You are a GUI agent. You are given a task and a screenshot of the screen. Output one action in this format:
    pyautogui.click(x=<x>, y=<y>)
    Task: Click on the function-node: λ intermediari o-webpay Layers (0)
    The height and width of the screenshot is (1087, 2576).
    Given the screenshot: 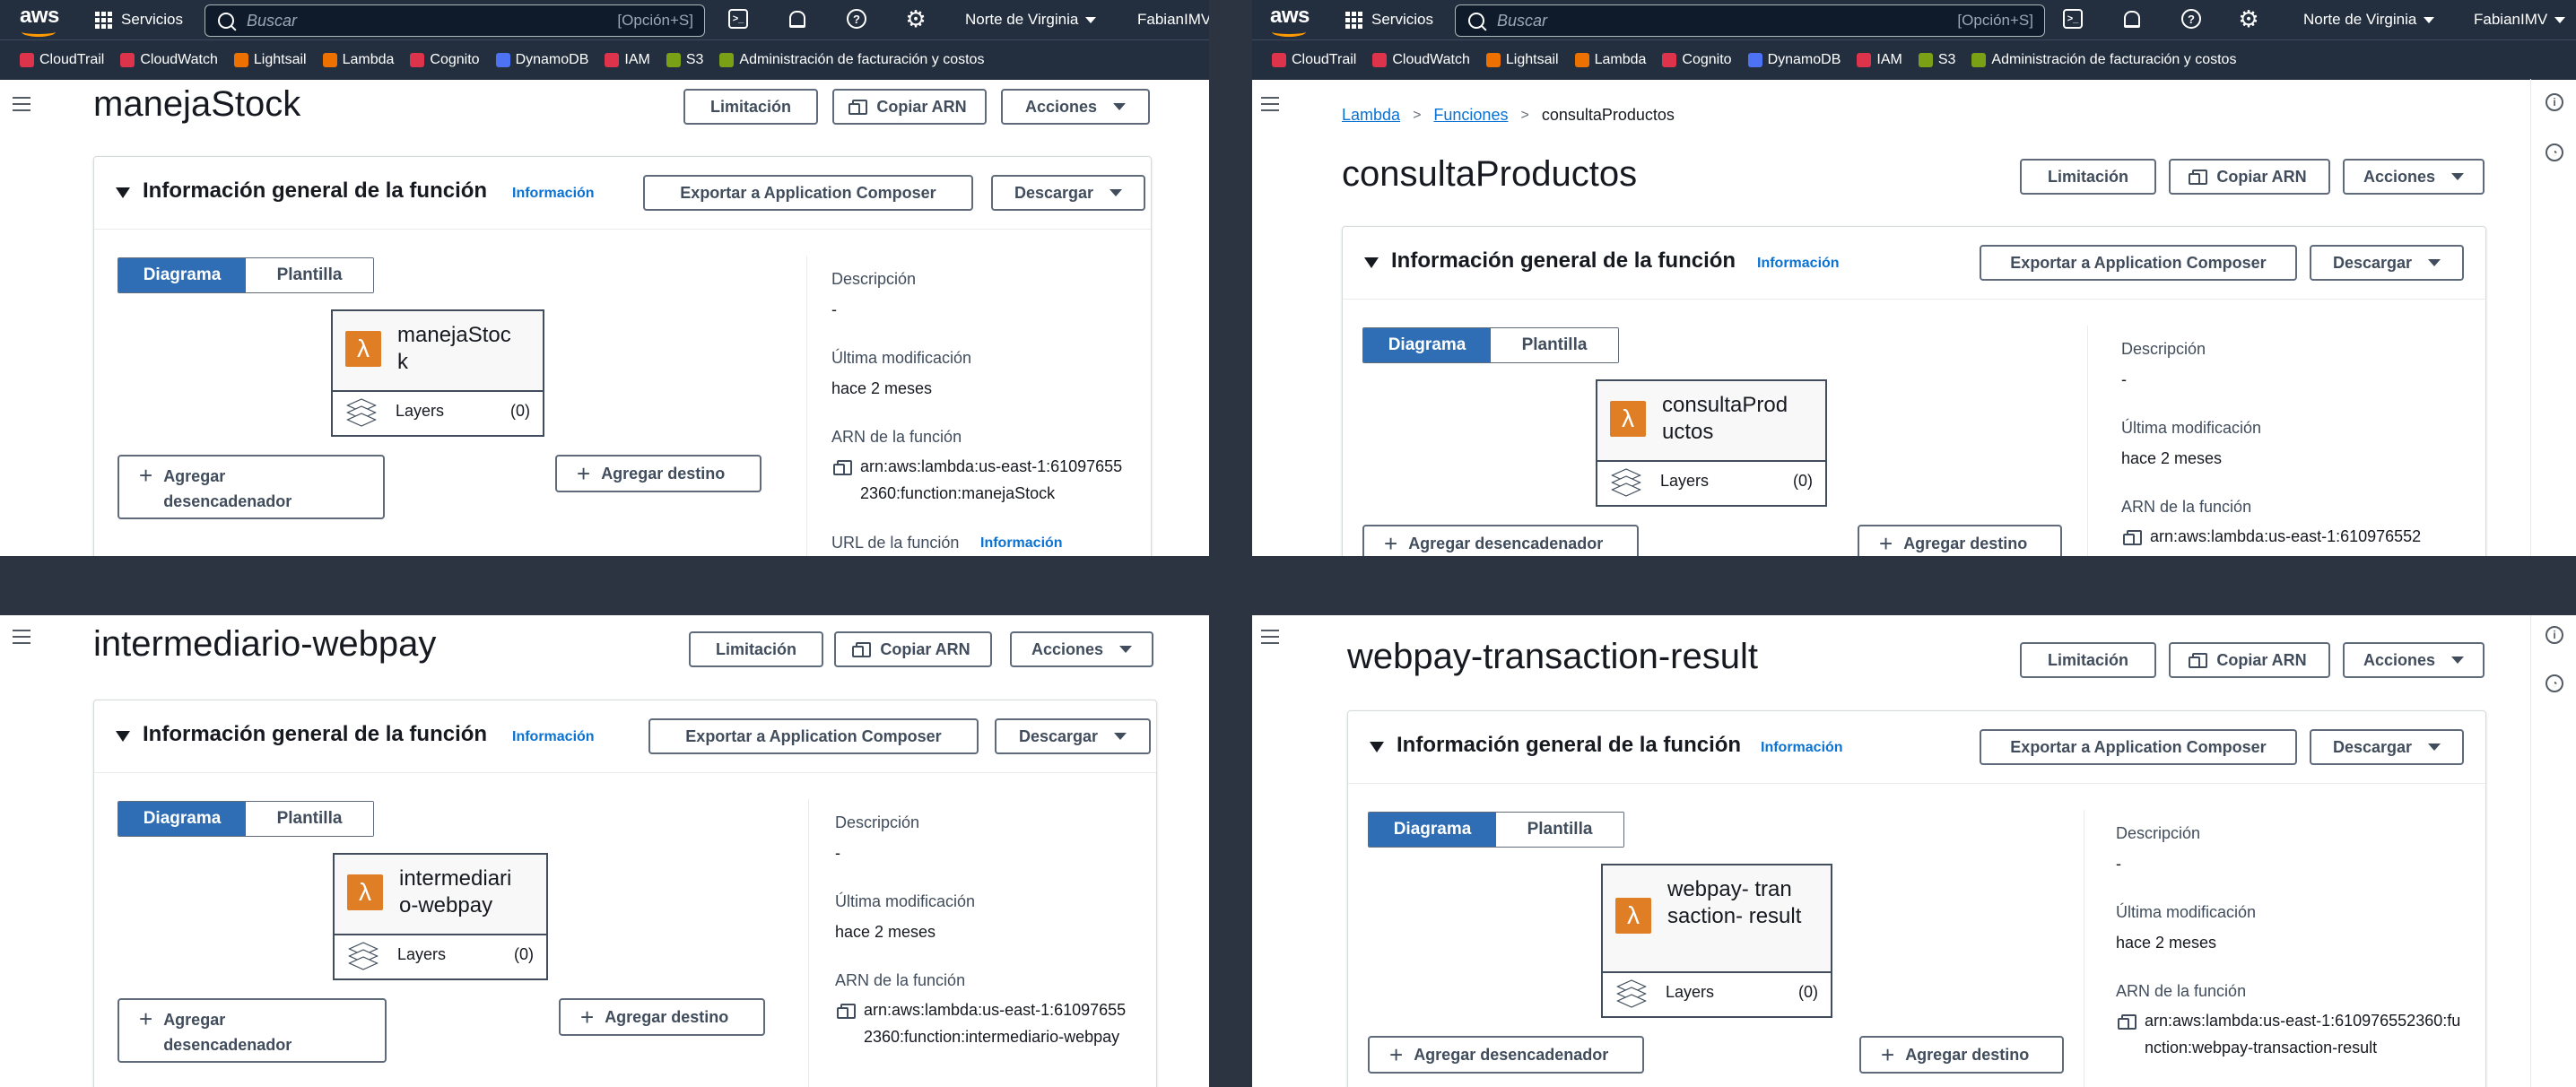 What is the action you would take?
    pyautogui.click(x=440, y=916)
    